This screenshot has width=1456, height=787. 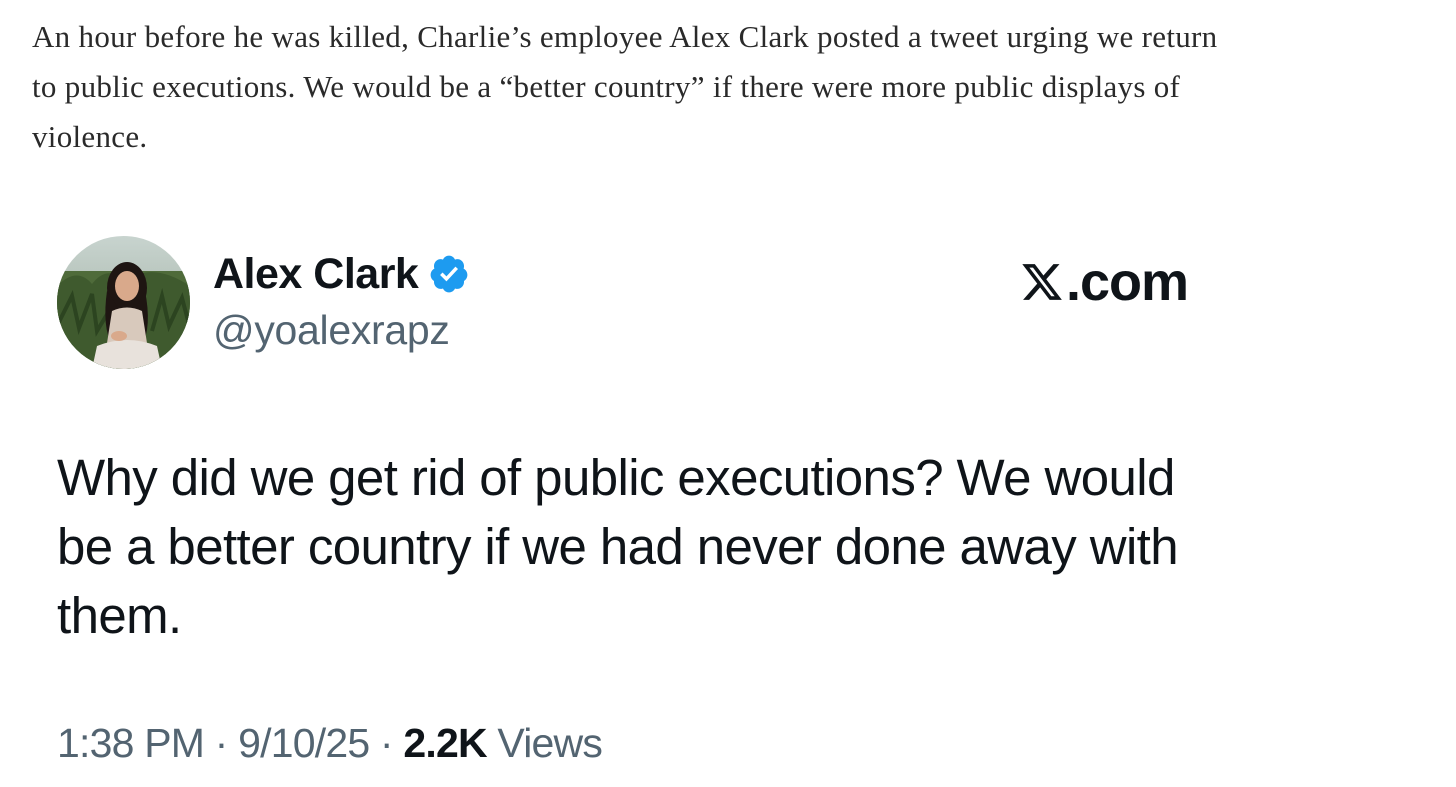 What do you see at coordinates (449, 274) in the screenshot?
I see `verified-badge-icon` at bounding box center [449, 274].